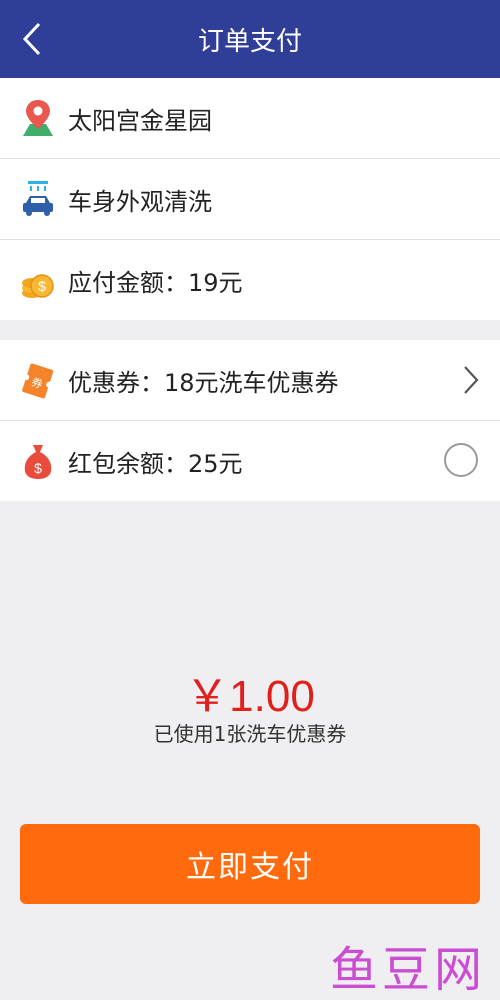 The image size is (500, 1000). What do you see at coordinates (155, 282) in the screenshot?
I see `amount-due: 应付金额：19元` at bounding box center [155, 282].